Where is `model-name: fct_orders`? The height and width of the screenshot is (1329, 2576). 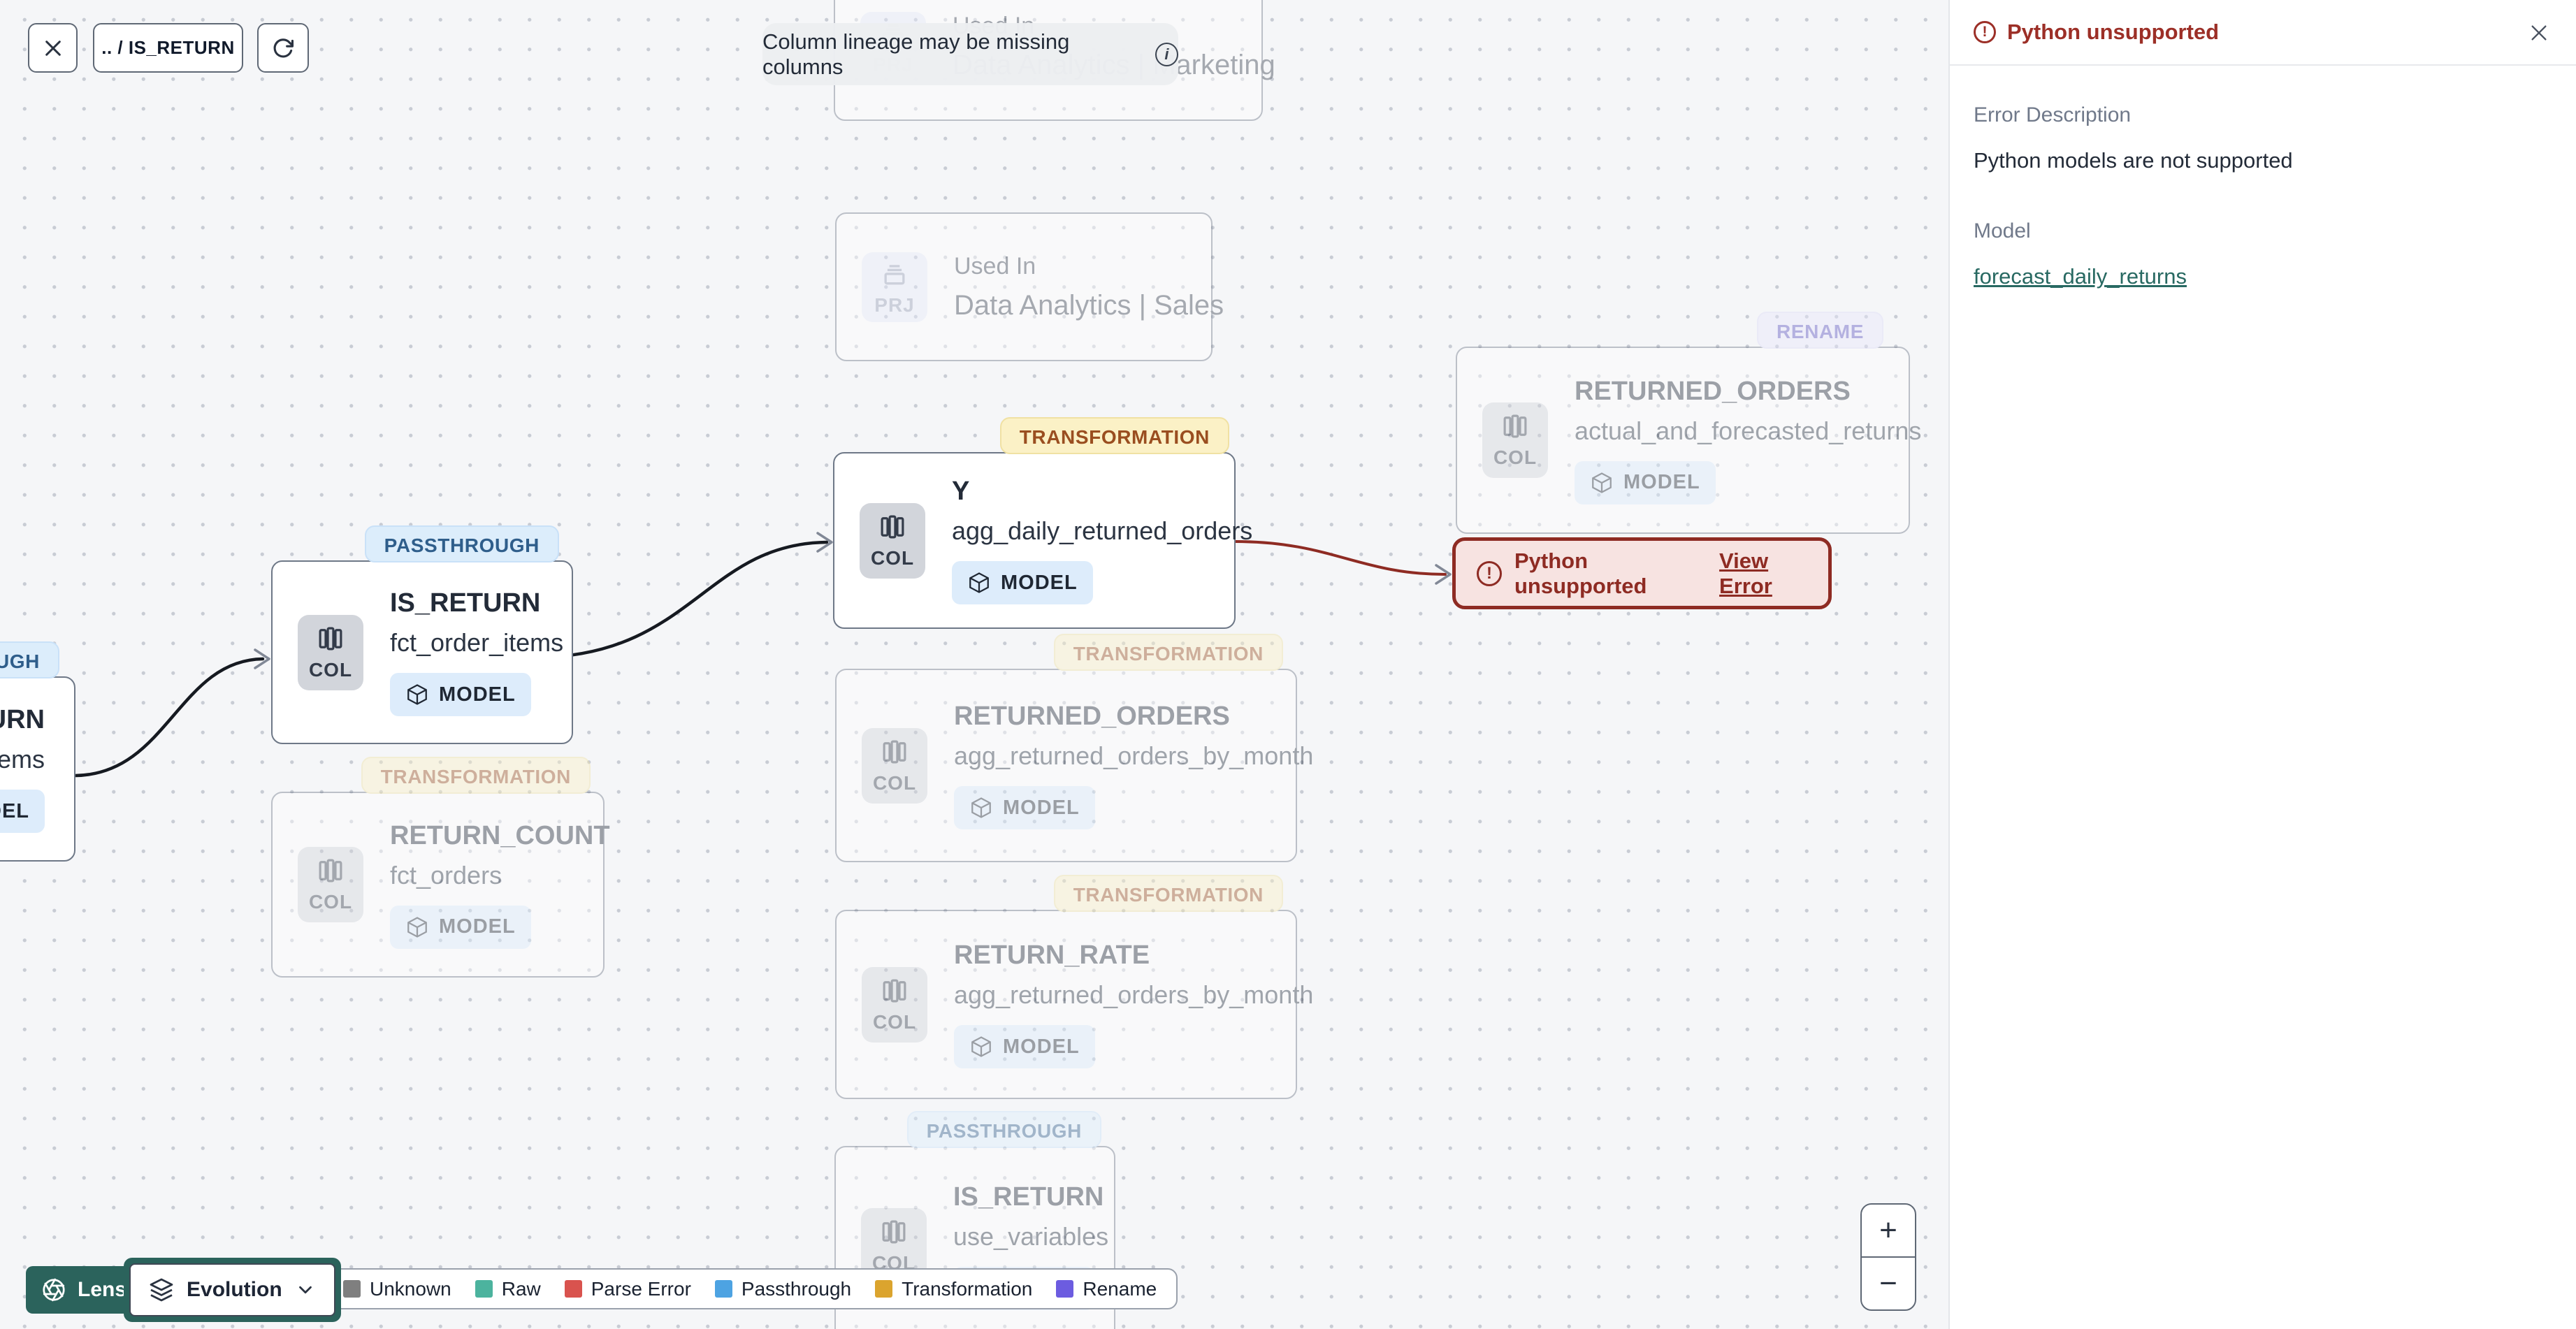
model-name: fct_orders is located at coordinates (446, 874).